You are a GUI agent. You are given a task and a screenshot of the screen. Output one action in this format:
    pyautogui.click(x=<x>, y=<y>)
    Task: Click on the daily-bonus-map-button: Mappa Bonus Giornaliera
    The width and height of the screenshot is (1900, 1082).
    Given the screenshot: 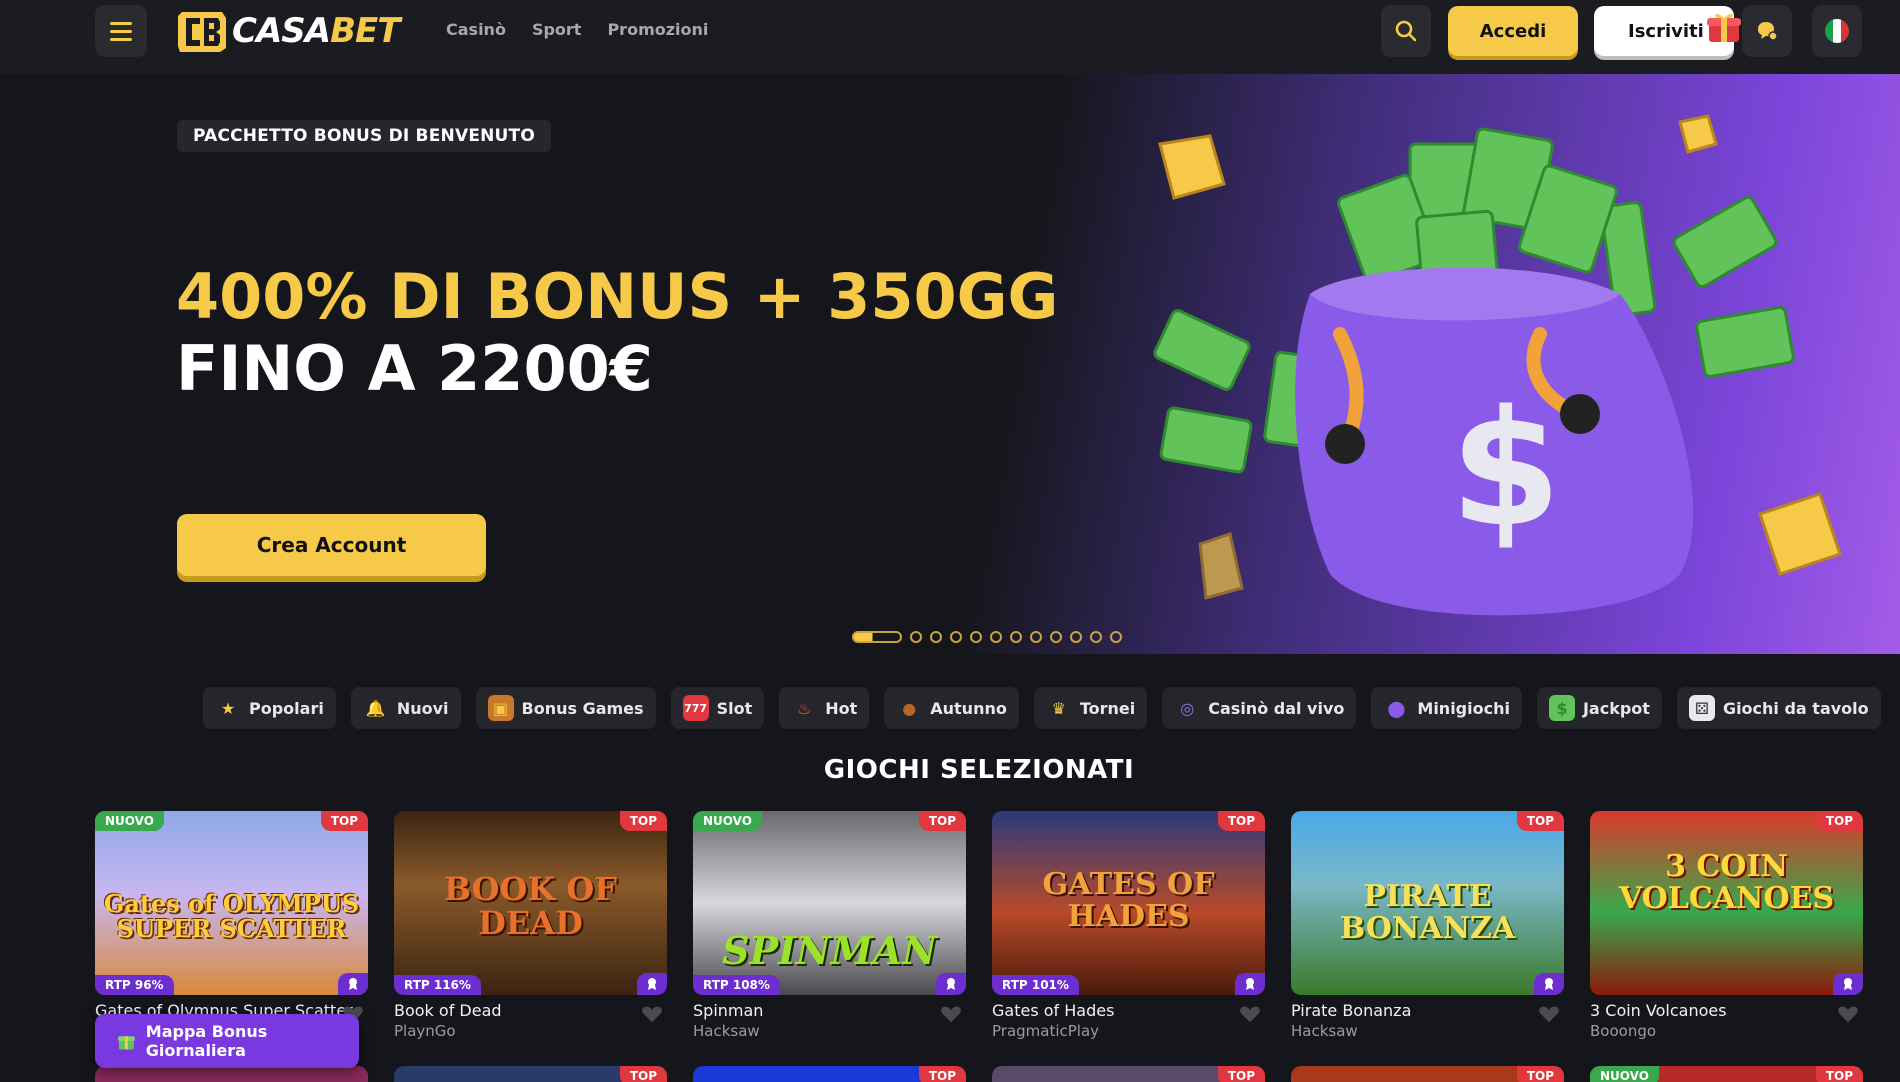 What is the action you would take?
    pyautogui.click(x=227, y=1041)
    